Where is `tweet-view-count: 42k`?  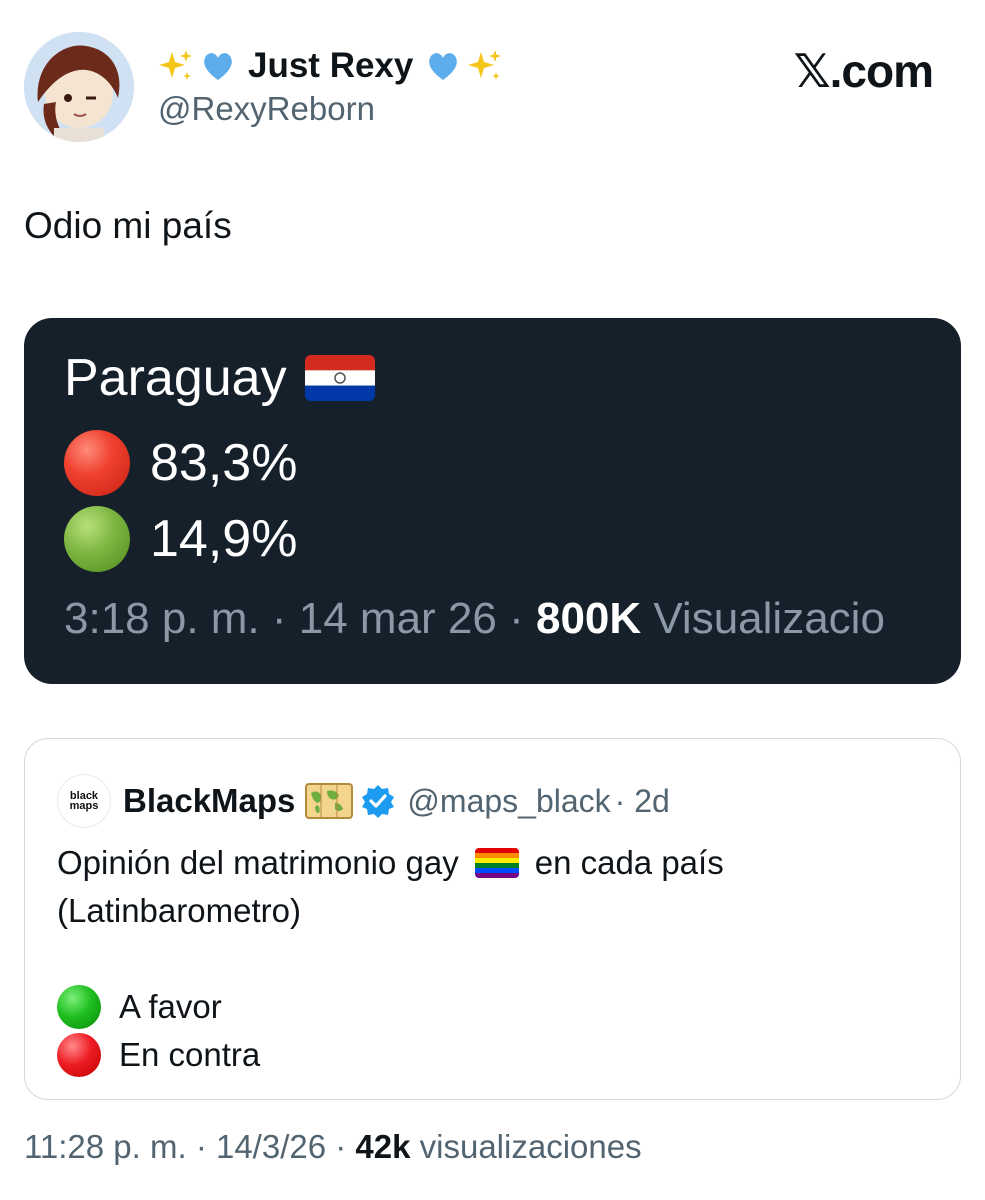
tweet-view-count: 42k is located at coordinates (383, 1146).